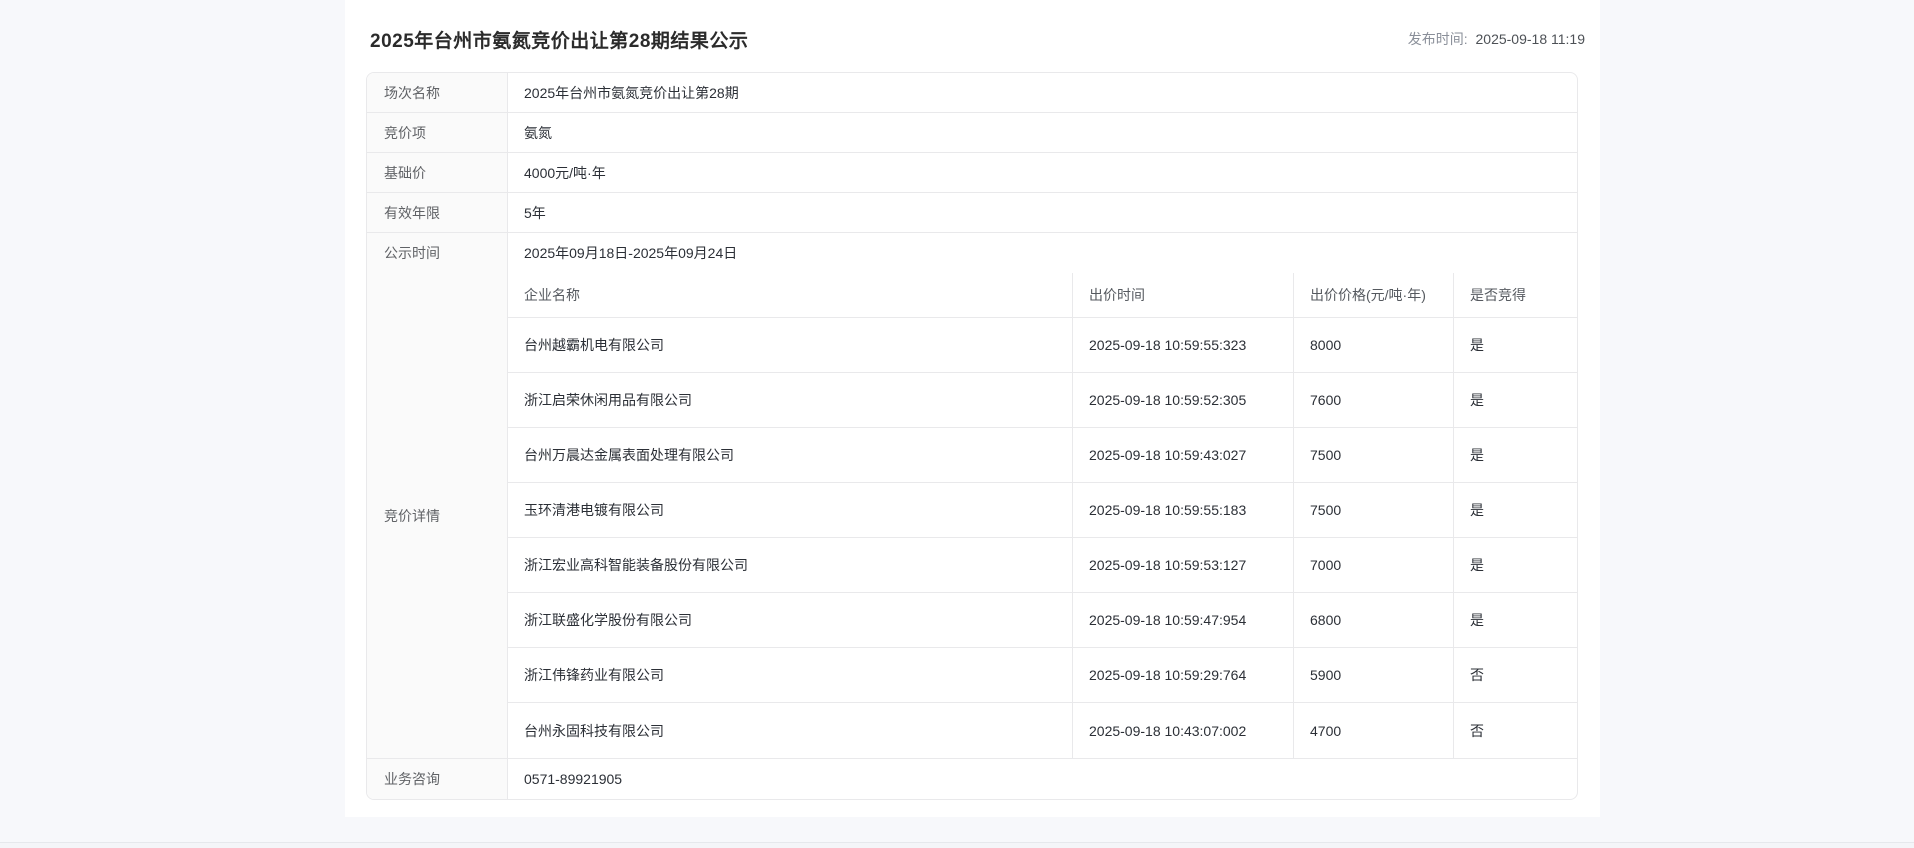  Describe the element at coordinates (631, 92) in the screenshot. I see `info-row-value: 2025年台州市氨氮竞价出让第28期` at that location.